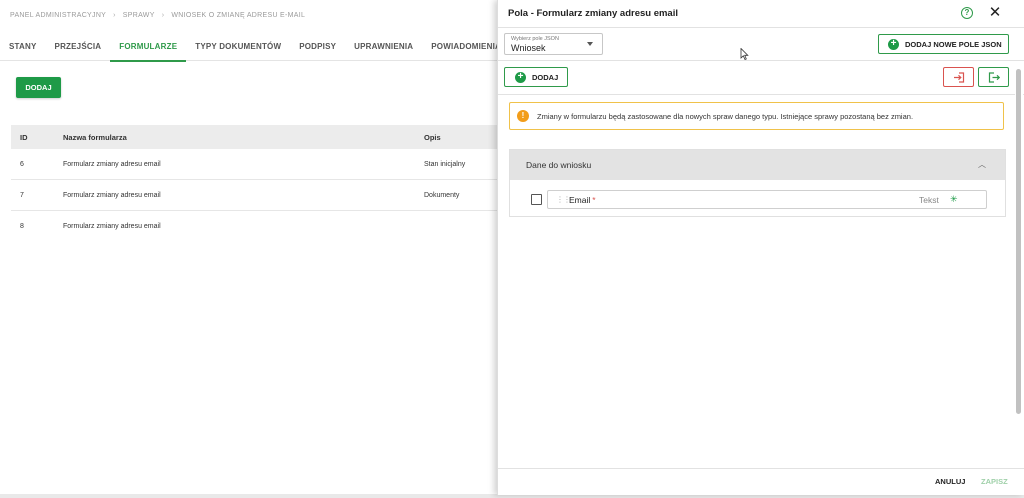  Describe the element at coordinates (767, 199) in the screenshot. I see `field-row-email: ⋮⋮ Email * Tekst ✳` at that location.